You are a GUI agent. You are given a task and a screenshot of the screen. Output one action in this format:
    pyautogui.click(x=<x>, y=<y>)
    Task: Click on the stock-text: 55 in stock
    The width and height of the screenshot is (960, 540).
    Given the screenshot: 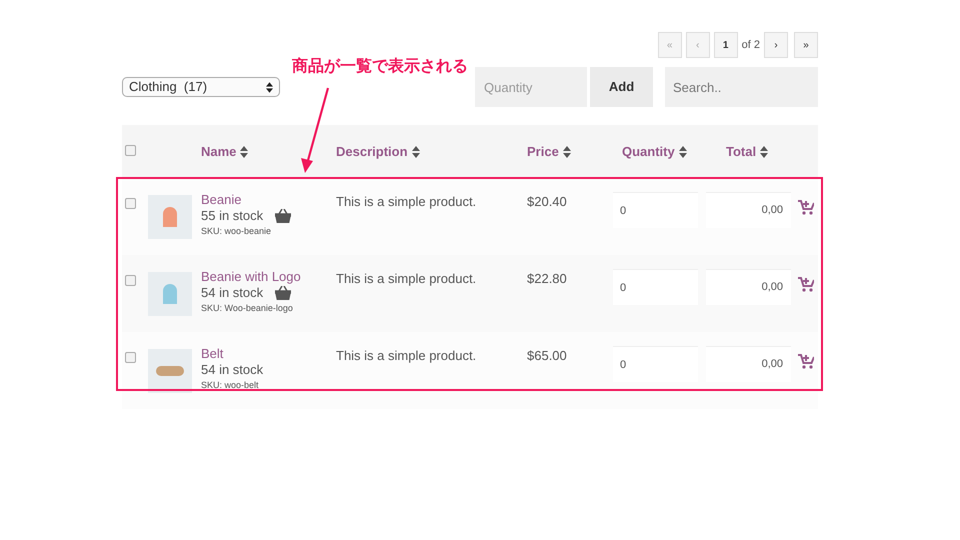 What is the action you would take?
    pyautogui.click(x=232, y=216)
    